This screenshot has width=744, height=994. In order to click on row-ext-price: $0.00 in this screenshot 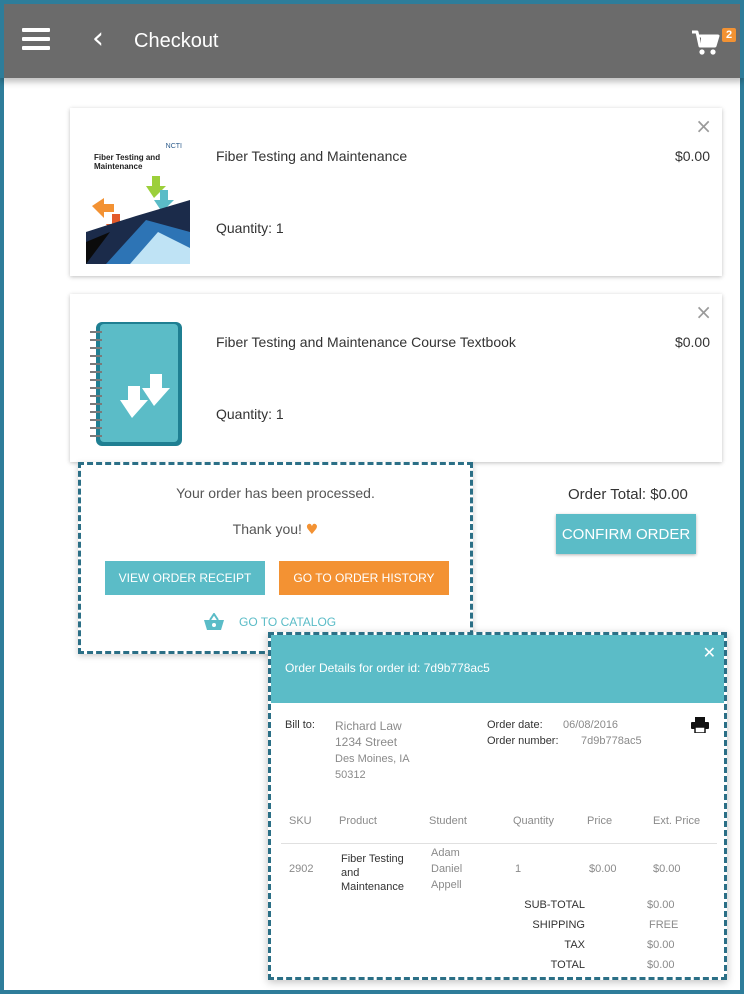, I will do `click(667, 869)`.